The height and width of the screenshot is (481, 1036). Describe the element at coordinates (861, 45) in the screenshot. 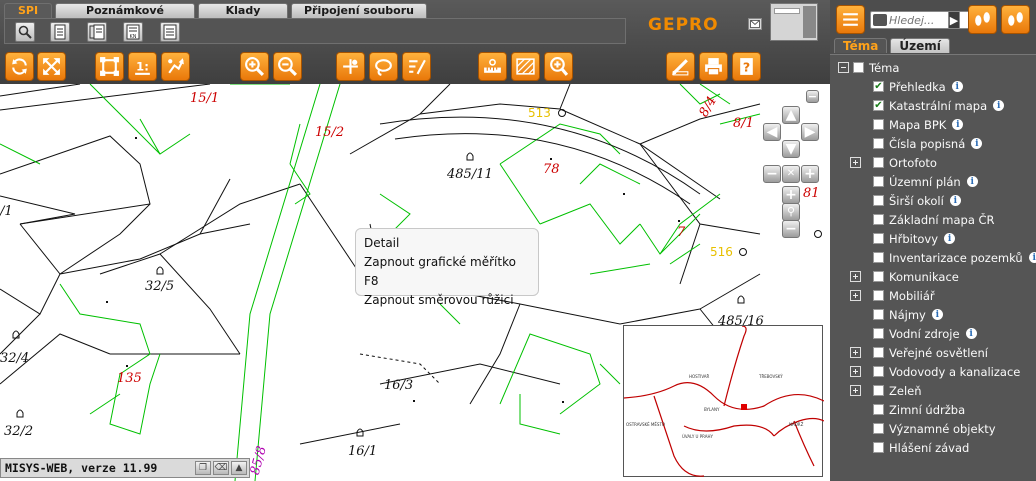

I see `tab-tema: Téma` at that location.